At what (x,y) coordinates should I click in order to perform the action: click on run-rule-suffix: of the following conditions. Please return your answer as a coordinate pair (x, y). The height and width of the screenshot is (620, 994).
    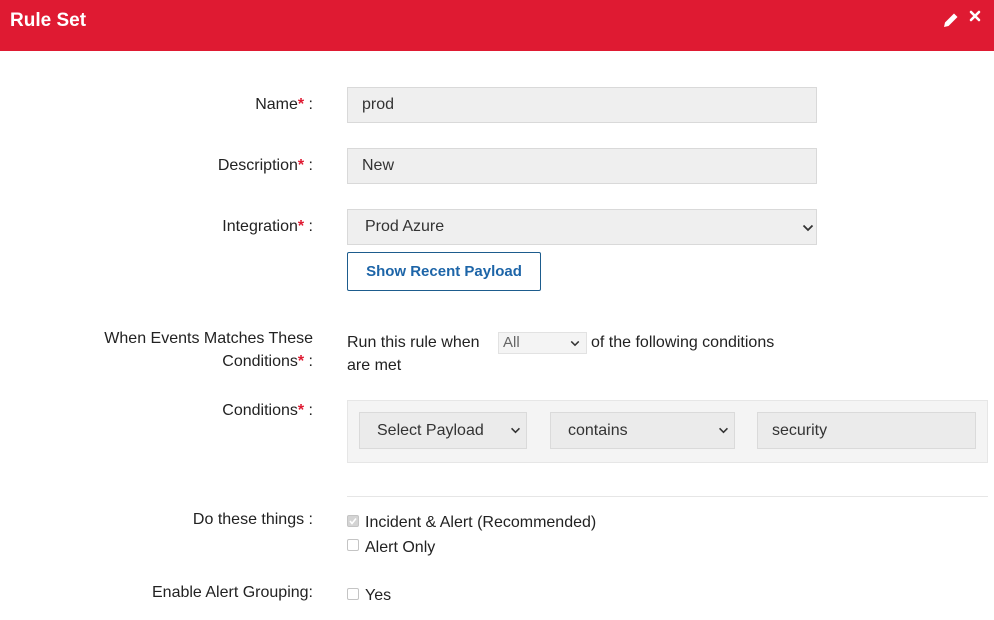
    Looking at the image, I should click on (683, 342).